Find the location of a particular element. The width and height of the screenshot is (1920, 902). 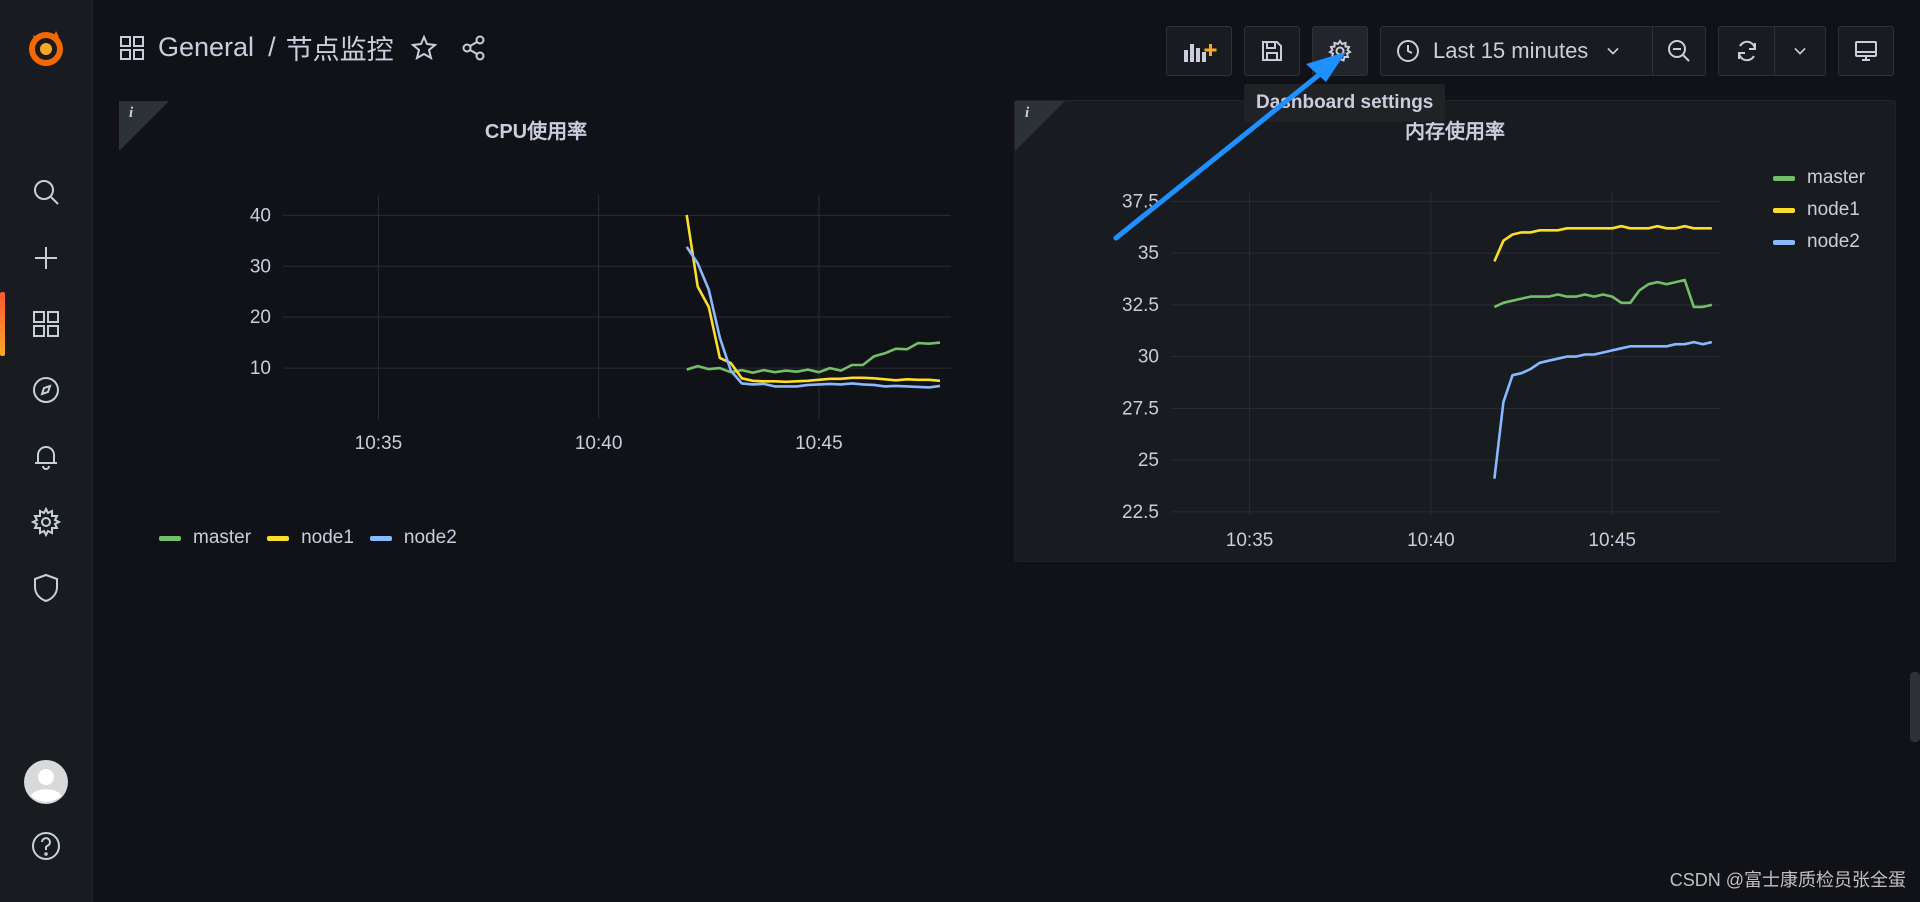

y-tick-label: 22.5 is located at coordinates (1140, 512).